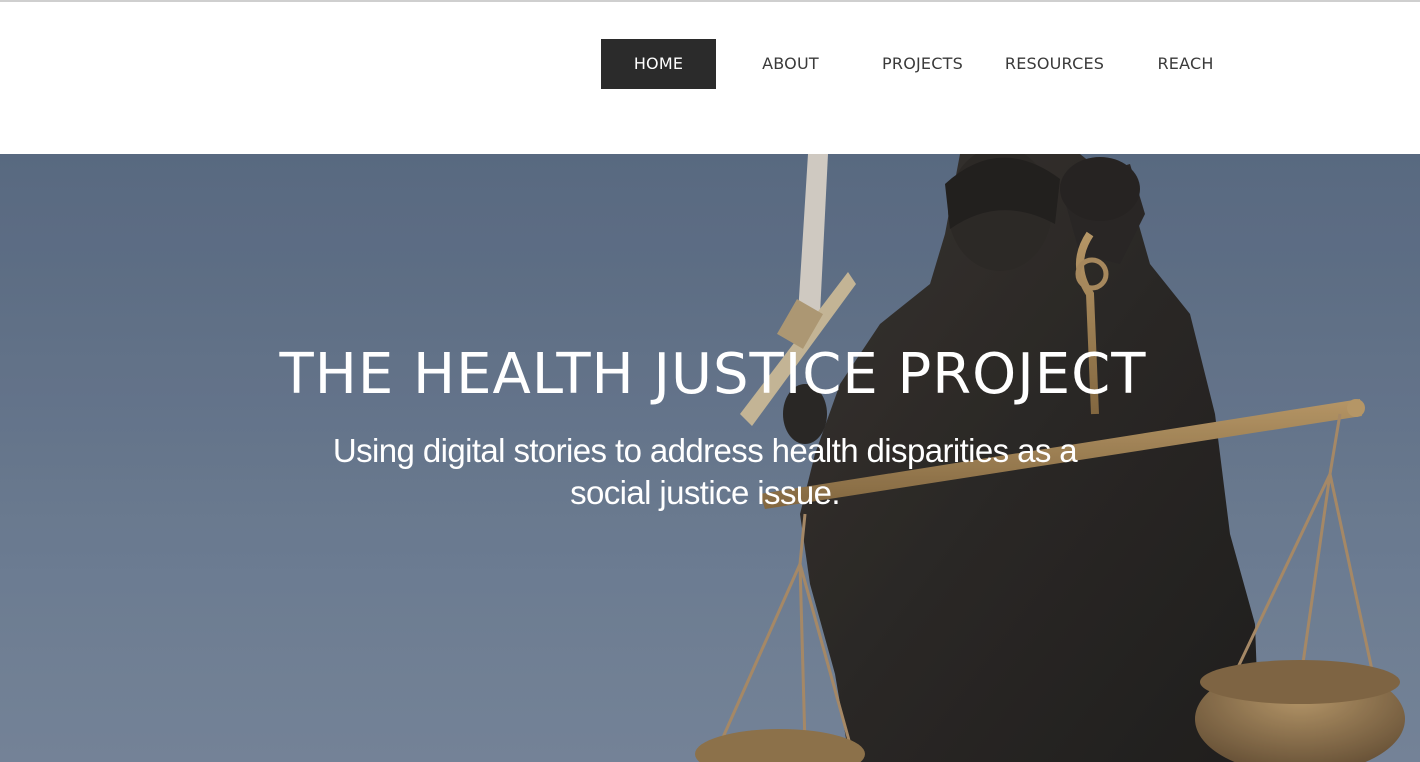 The height and width of the screenshot is (762, 1420). What do you see at coordinates (1185, 64) in the screenshot?
I see `nav-item-reach: REACH` at bounding box center [1185, 64].